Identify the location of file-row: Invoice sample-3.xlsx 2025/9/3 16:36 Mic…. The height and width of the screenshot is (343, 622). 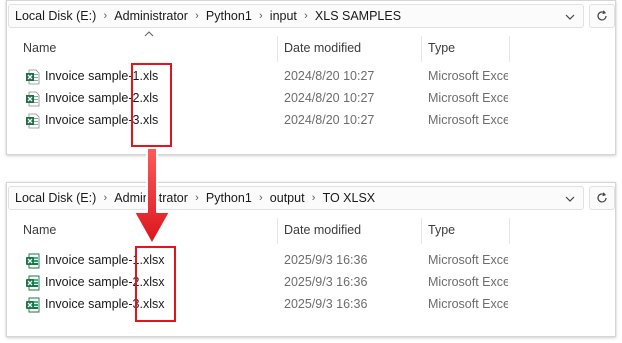
(311, 305).